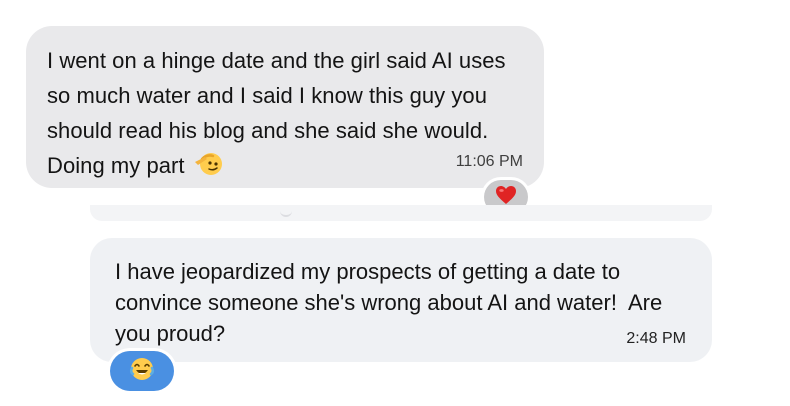 The height and width of the screenshot is (406, 790). What do you see at coordinates (286, 213) in the screenshot?
I see `divider` at bounding box center [286, 213].